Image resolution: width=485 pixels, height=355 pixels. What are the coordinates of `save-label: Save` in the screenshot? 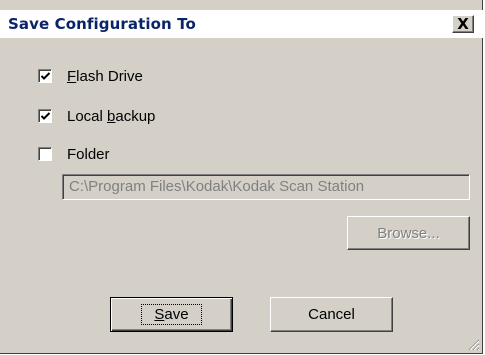 It's located at (171, 314).